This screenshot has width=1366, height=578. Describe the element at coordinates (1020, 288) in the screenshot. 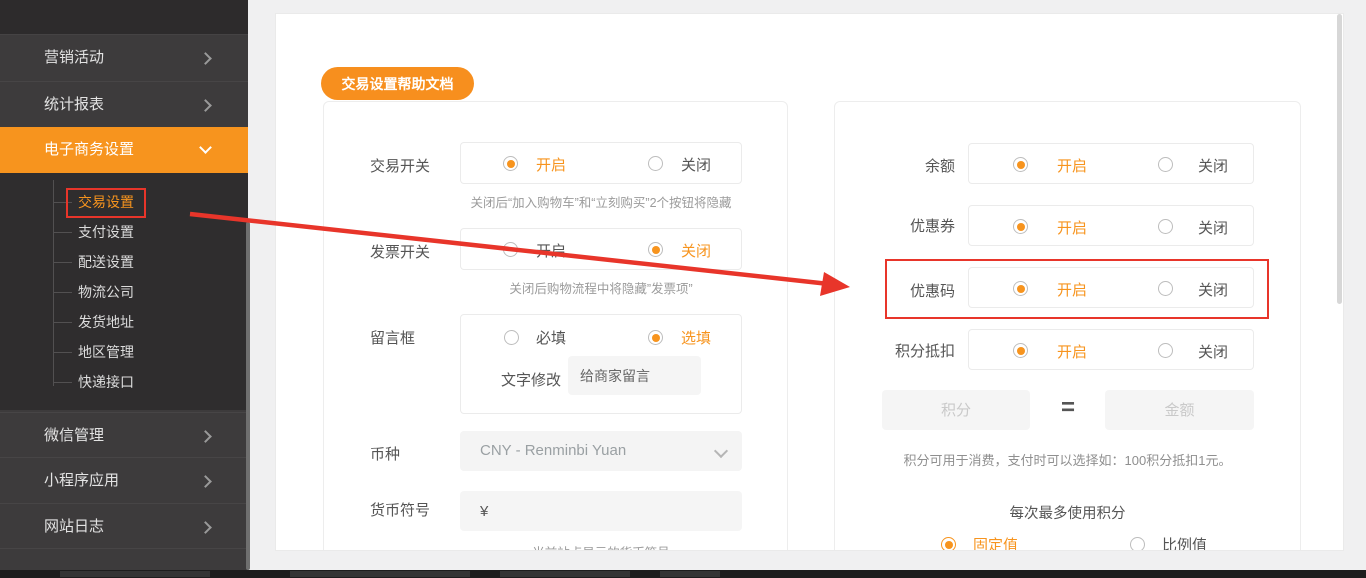

I see `coupon-code-on-radio` at that location.